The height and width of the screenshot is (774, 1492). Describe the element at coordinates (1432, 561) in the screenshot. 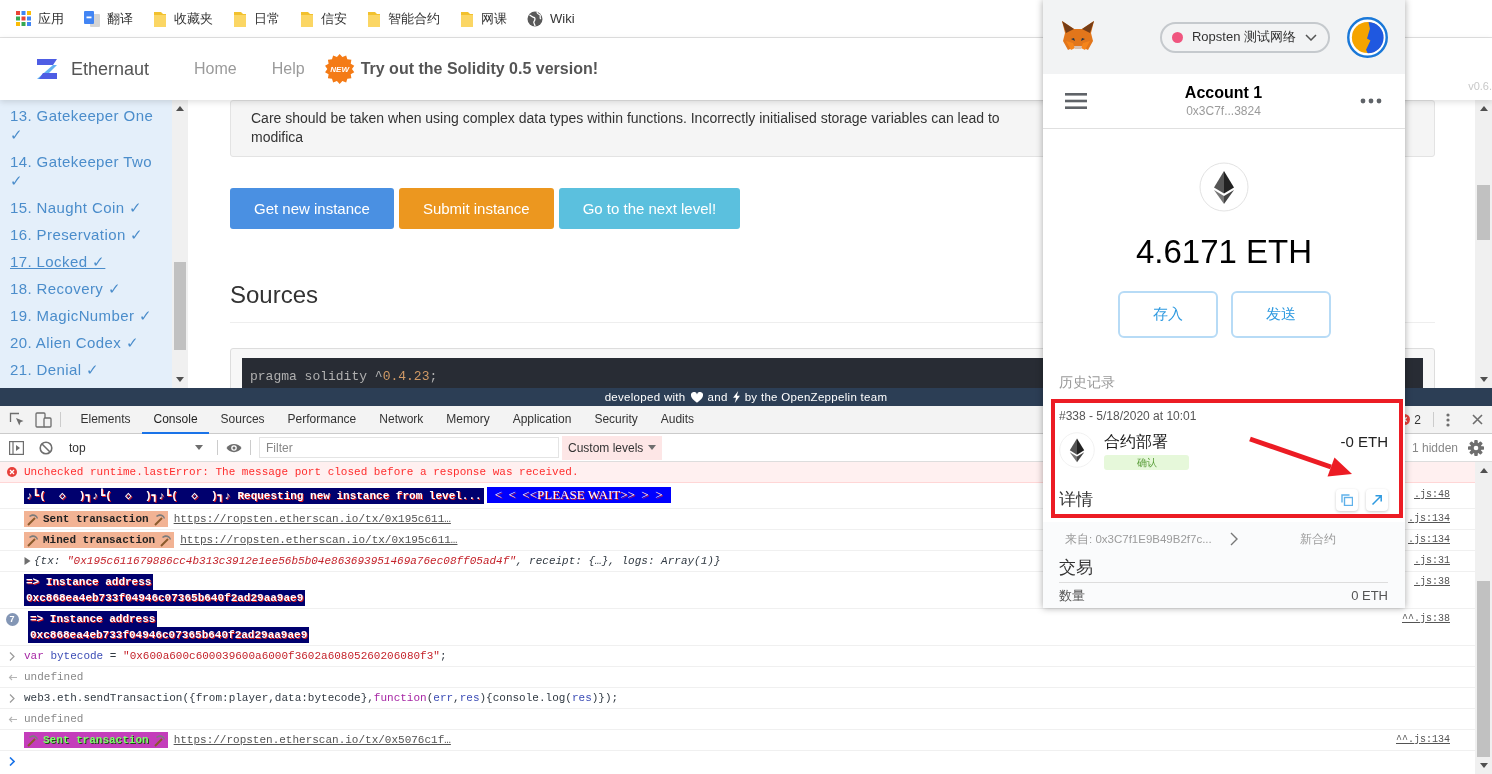

I see `source-link: .js:31` at that location.